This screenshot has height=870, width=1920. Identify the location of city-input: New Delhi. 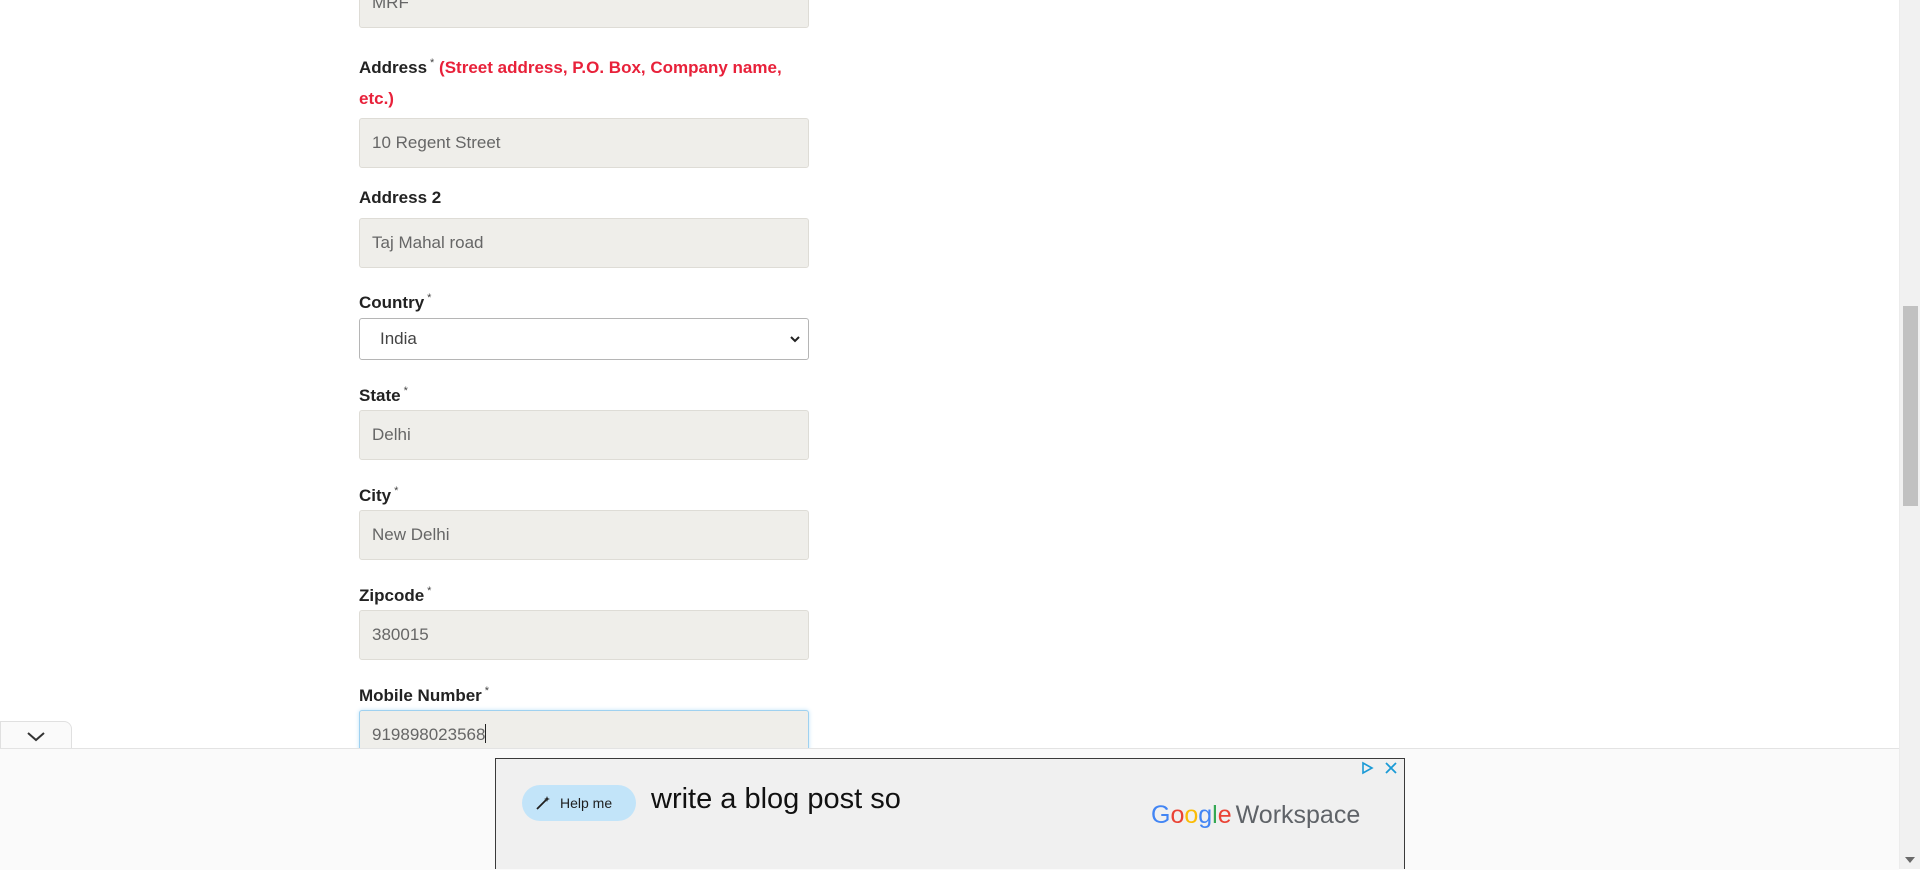
(584, 535).